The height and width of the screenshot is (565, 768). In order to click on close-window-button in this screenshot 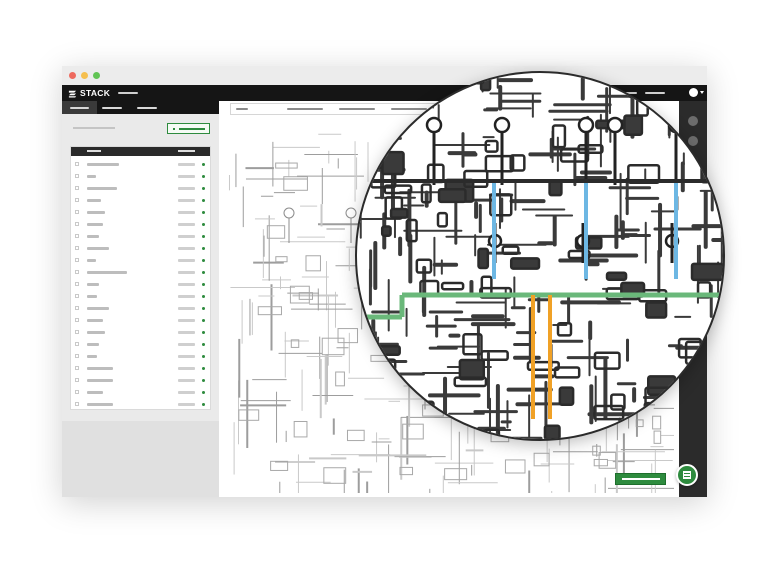, I will do `click(72, 75)`.